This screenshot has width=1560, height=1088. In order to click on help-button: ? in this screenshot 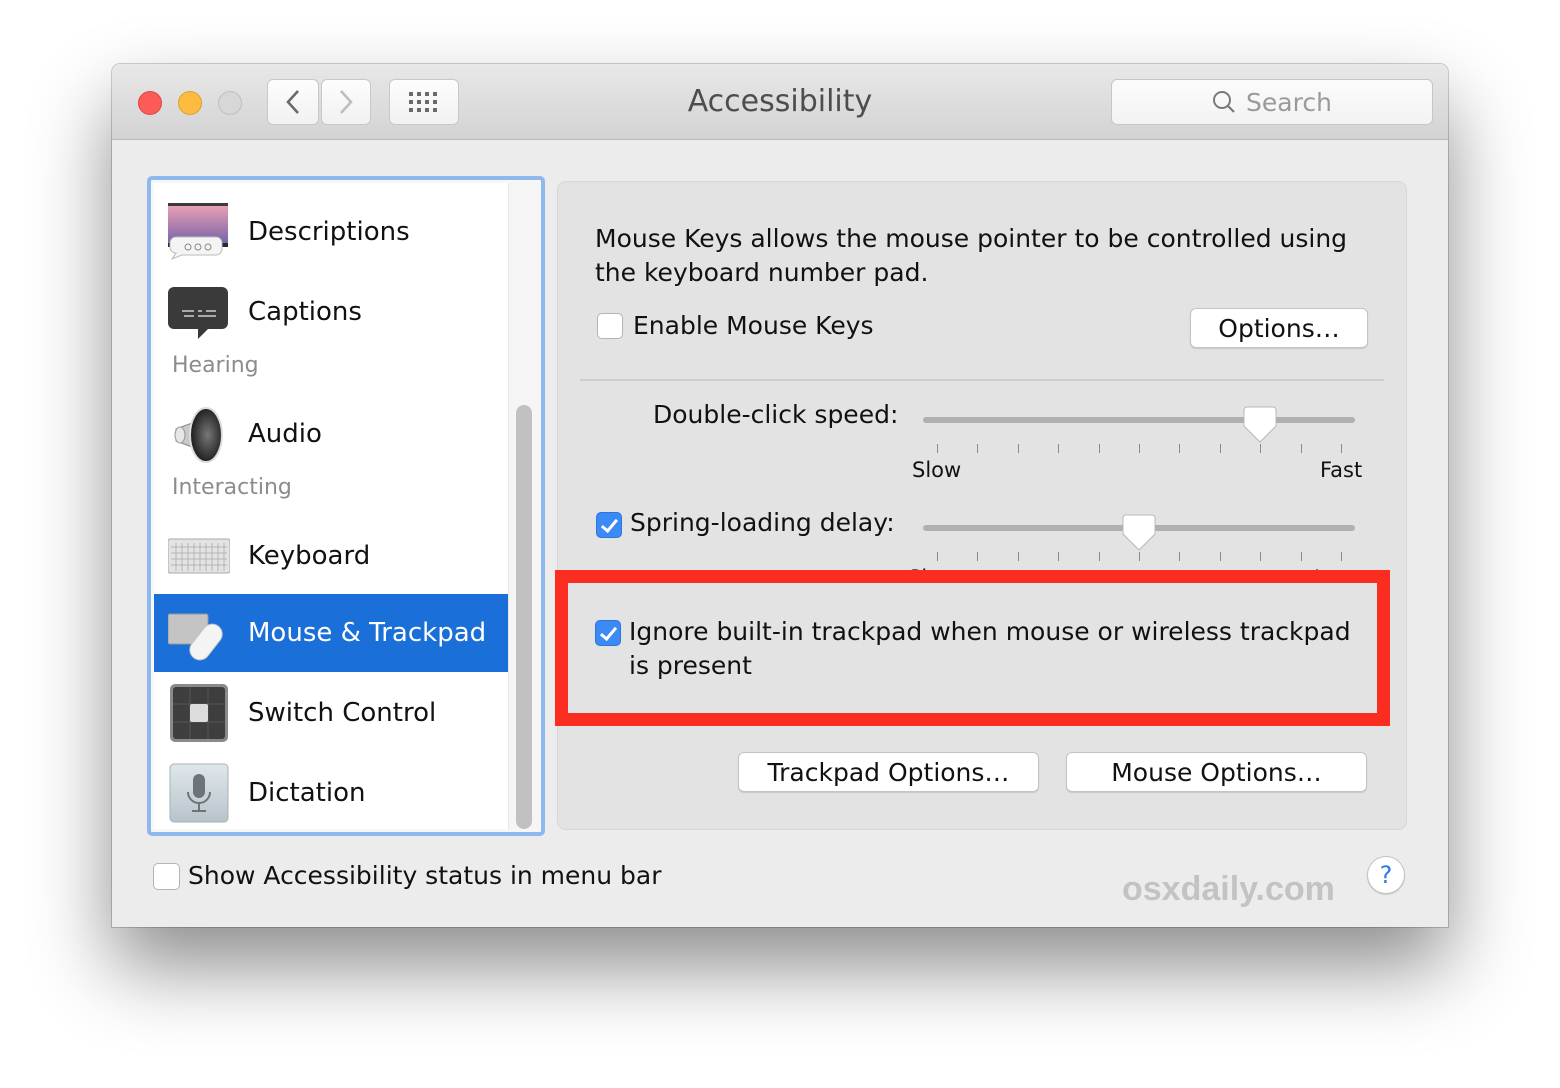, I will do `click(1386, 875)`.